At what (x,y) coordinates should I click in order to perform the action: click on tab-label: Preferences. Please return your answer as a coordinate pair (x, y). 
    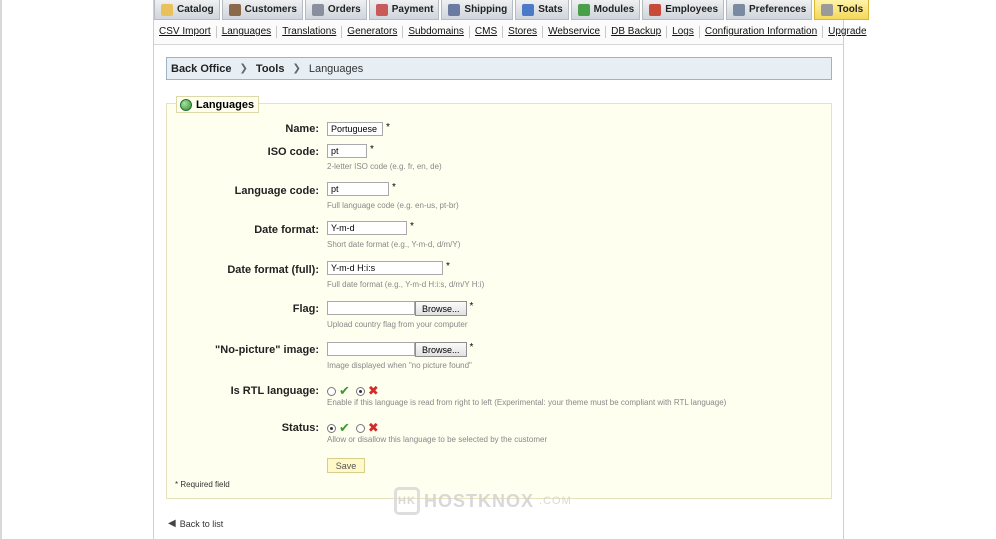
    Looking at the image, I should click on (778, 9).